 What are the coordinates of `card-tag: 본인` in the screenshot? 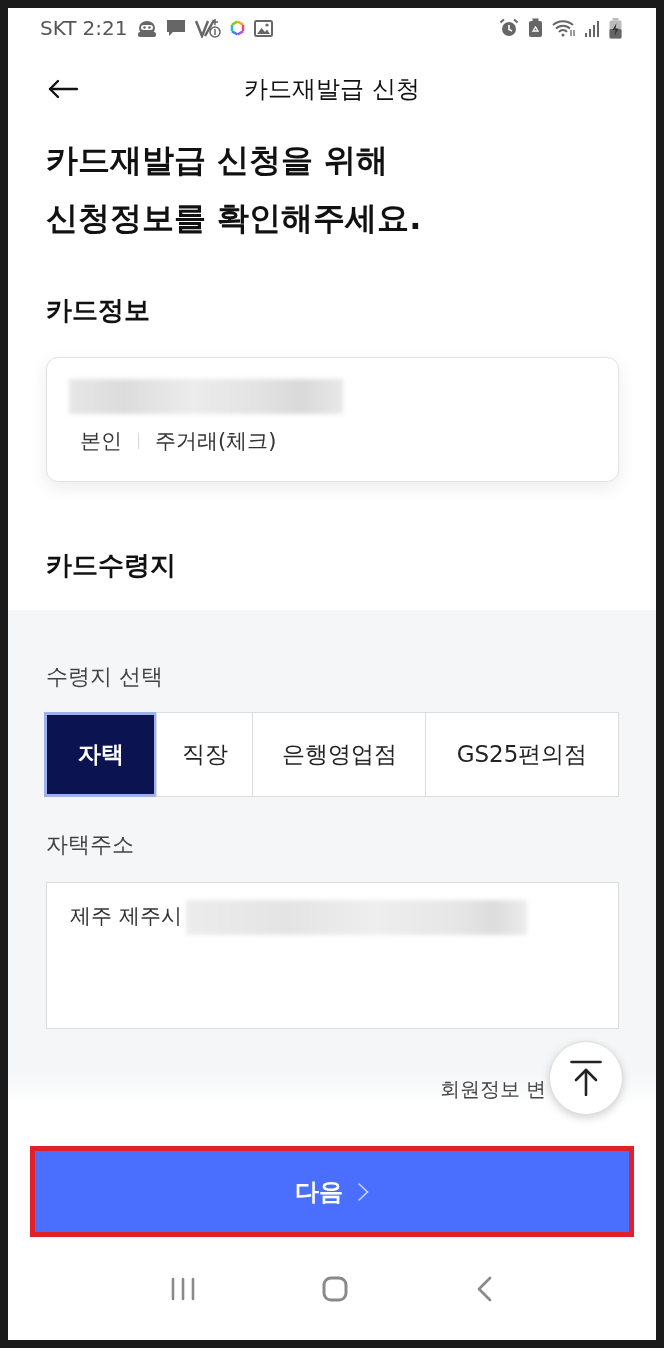 It's located at (101, 441).